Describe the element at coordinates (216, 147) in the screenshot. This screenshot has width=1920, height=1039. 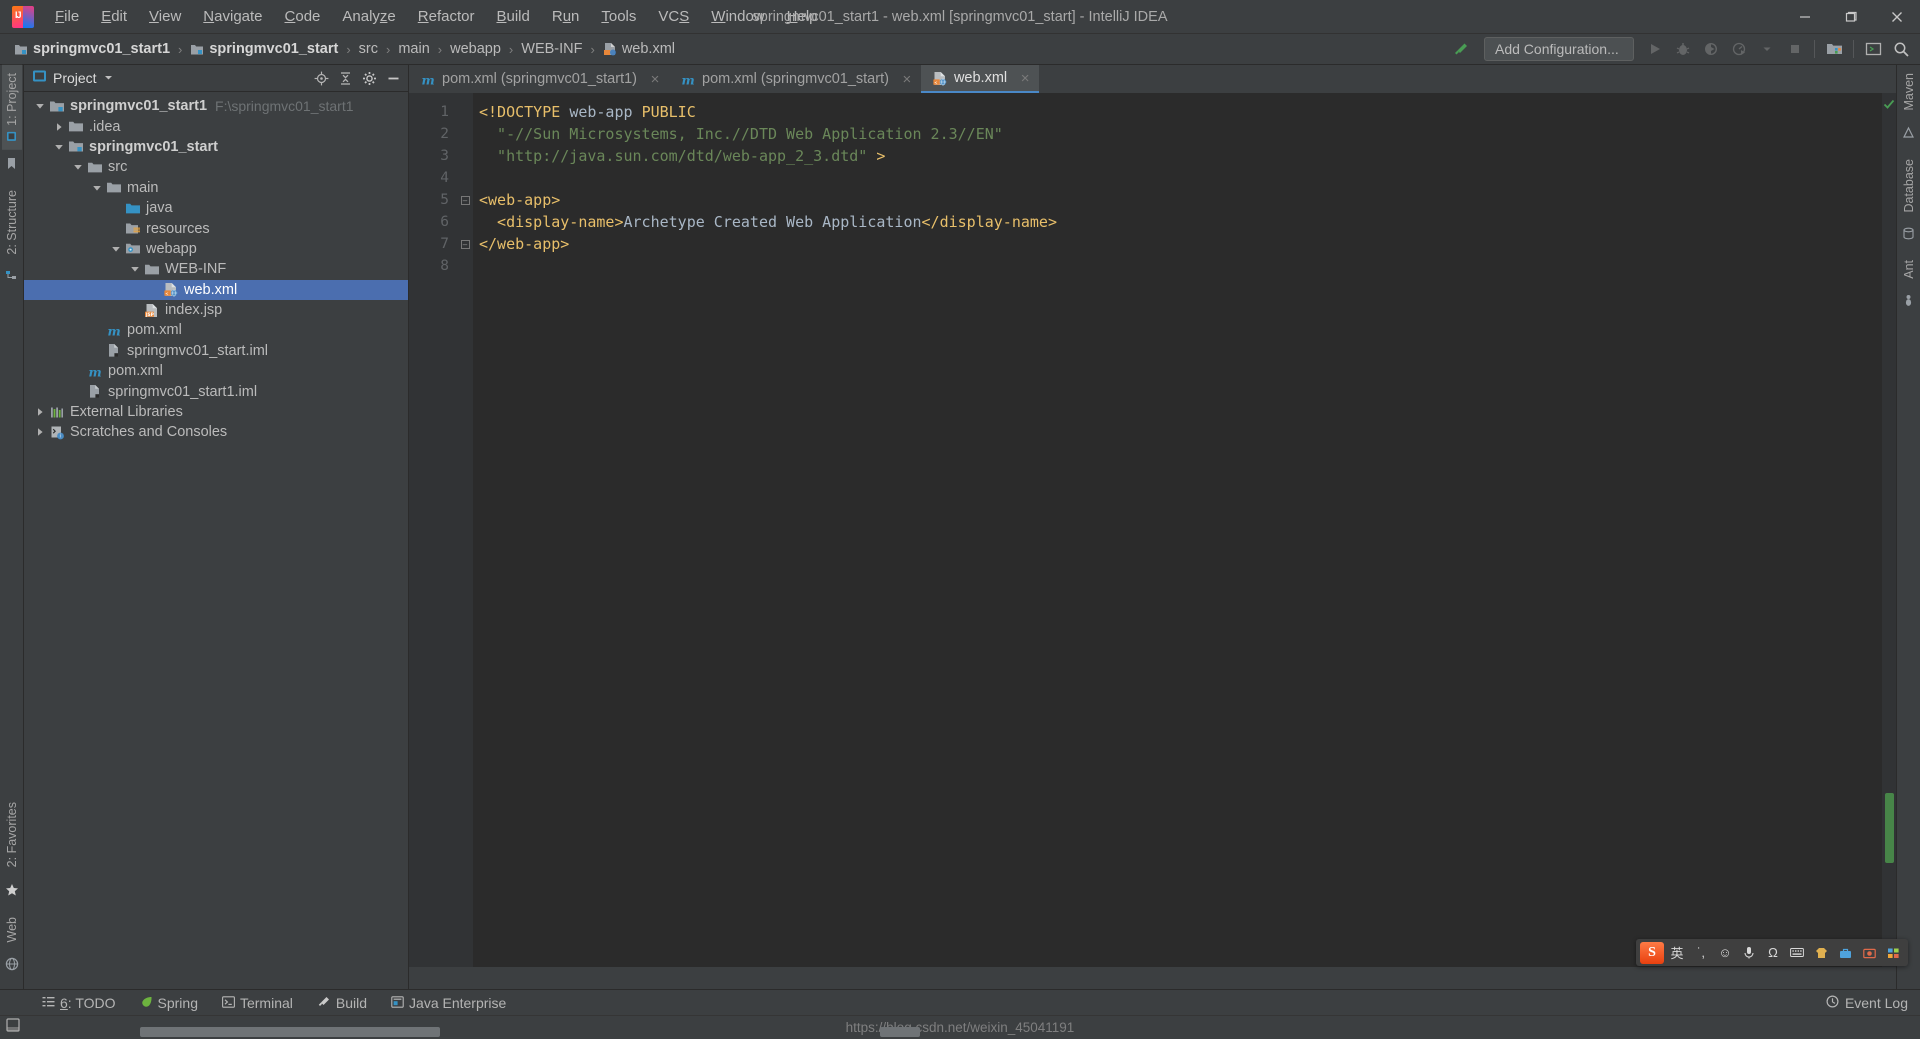
I see `tree-node-springmvc01-start: springmvc01_start` at that location.